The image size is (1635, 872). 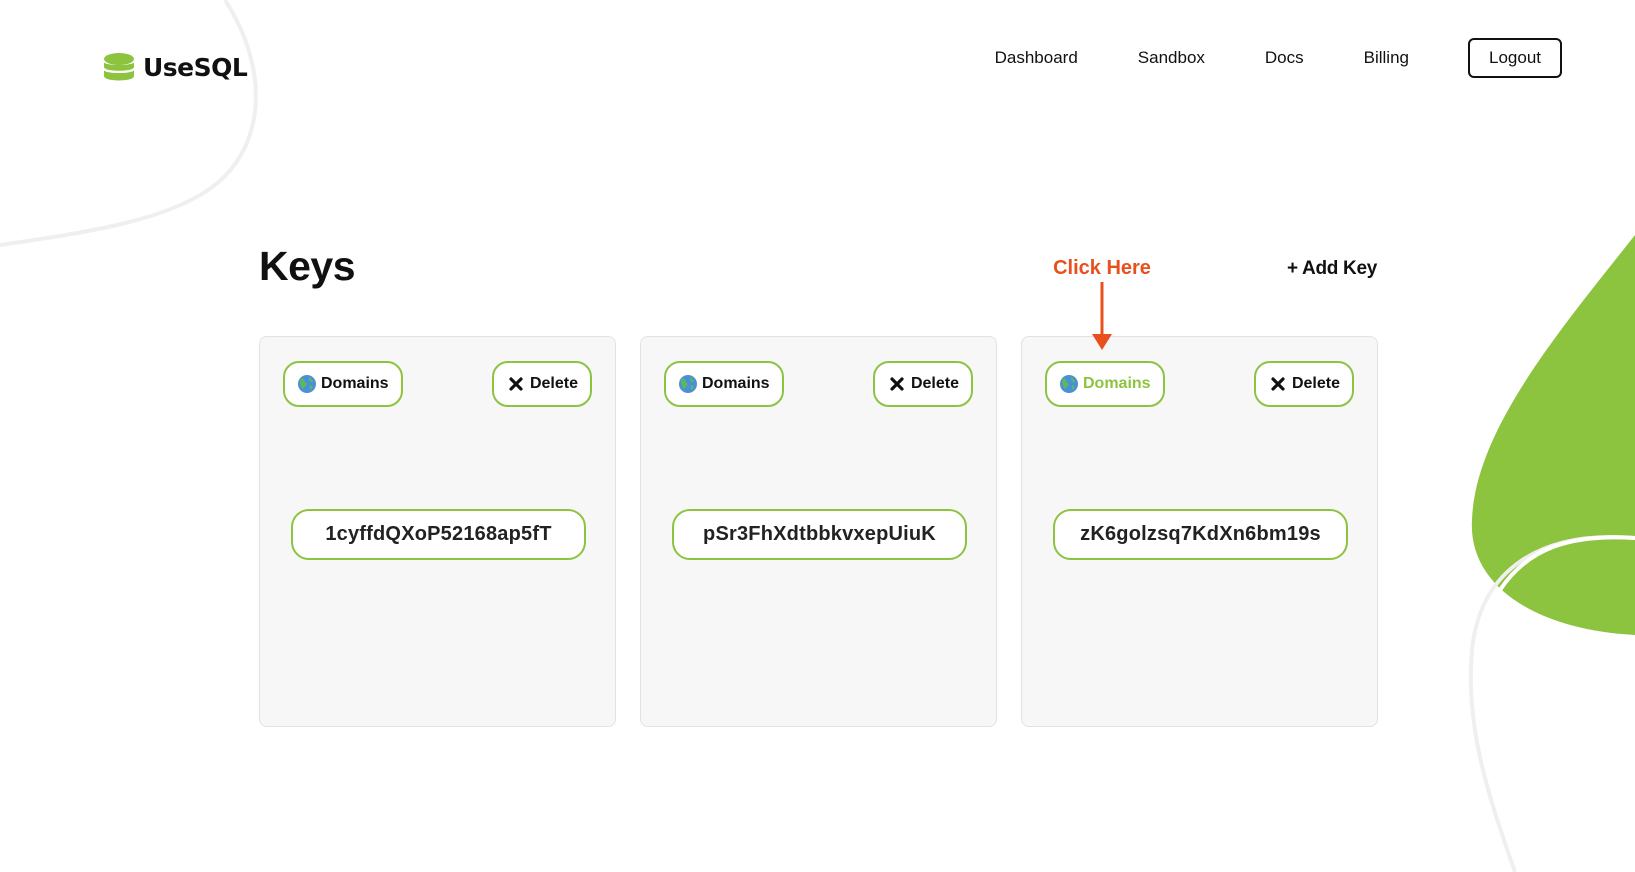 I want to click on api-key-value: 1cyffdQXoP52168ap5fT, so click(x=438, y=534).